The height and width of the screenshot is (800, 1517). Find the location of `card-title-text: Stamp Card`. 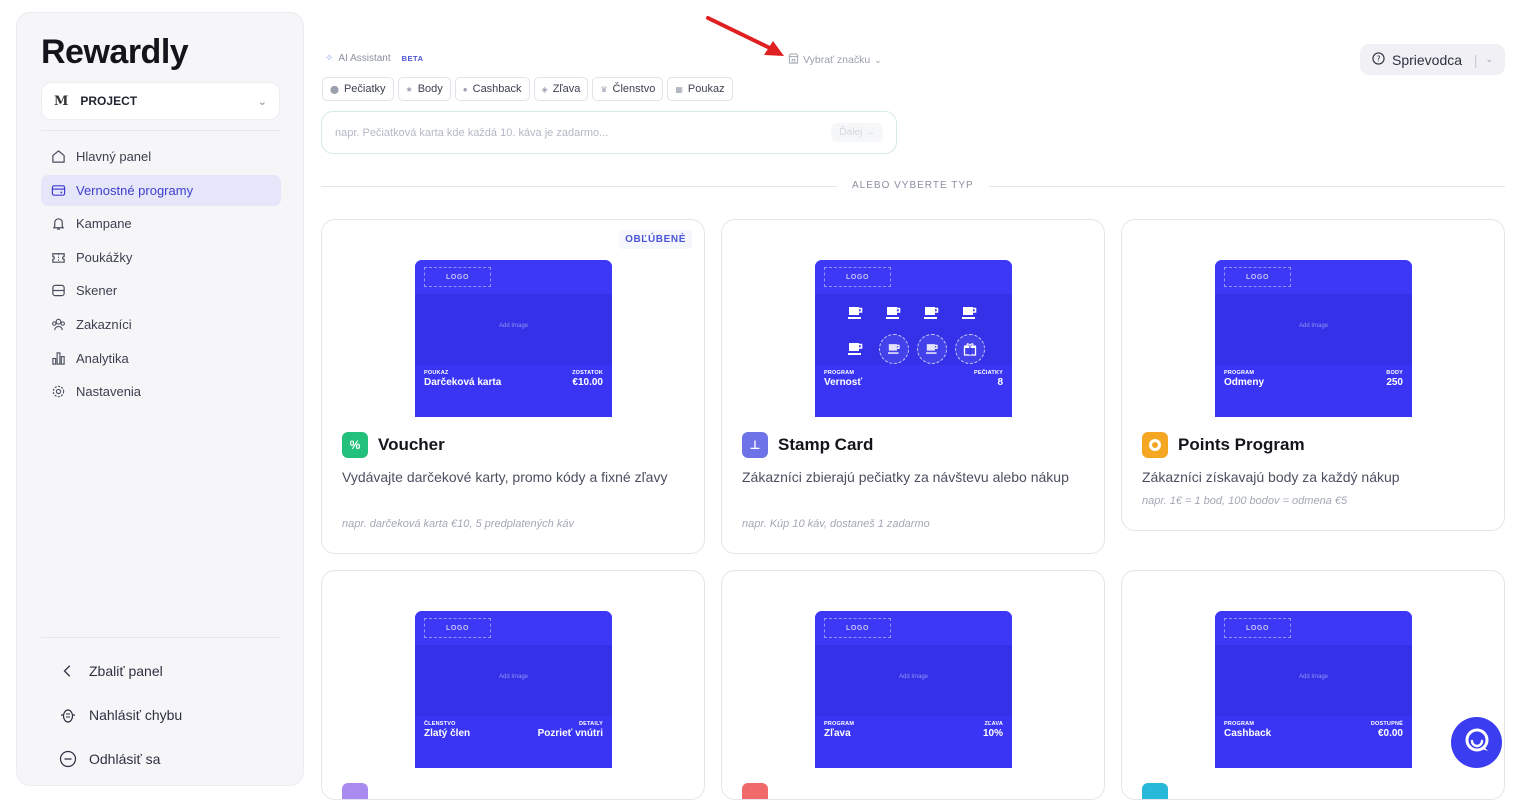

card-title-text: Stamp Card is located at coordinates (826, 444).